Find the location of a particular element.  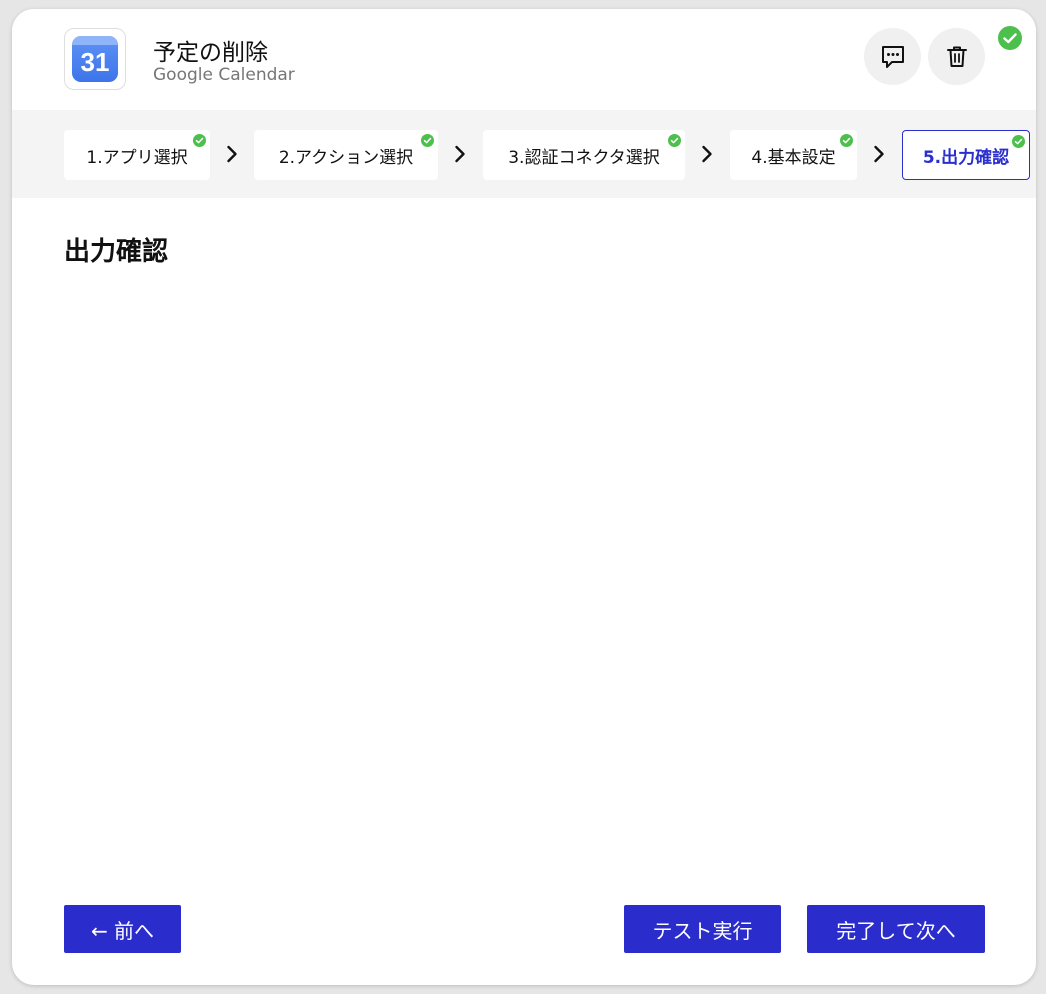

step-label: 2.アクション選択 is located at coordinates (346, 157).